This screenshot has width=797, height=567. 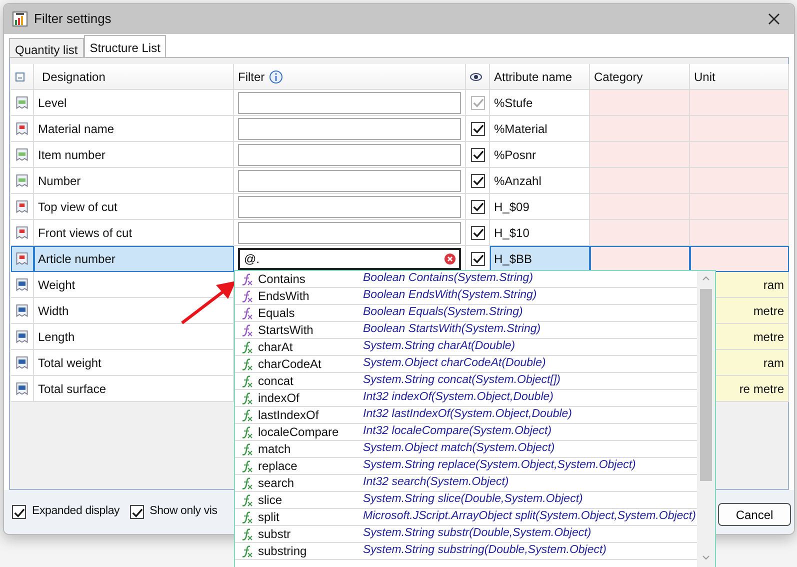 I want to click on autocomplete-item: Equals Boolean Equals(System.String), so click(x=466, y=313).